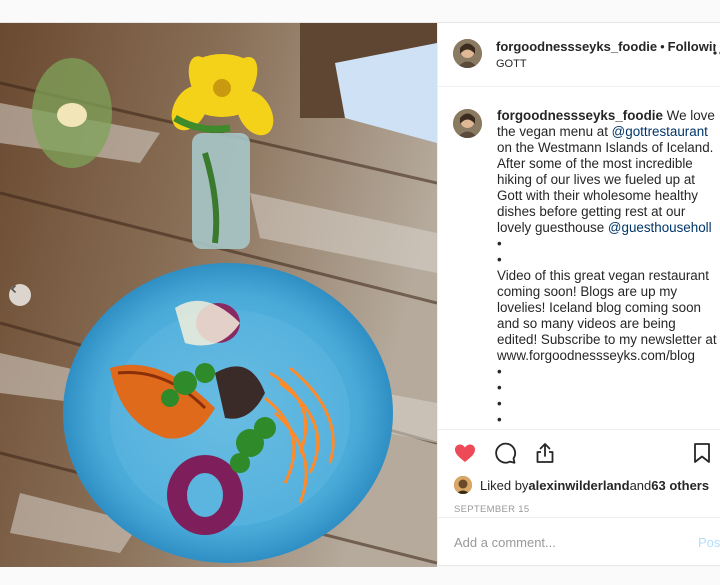  Describe the element at coordinates (499, 243) in the screenshot. I see `caption-part-3: •` at that location.